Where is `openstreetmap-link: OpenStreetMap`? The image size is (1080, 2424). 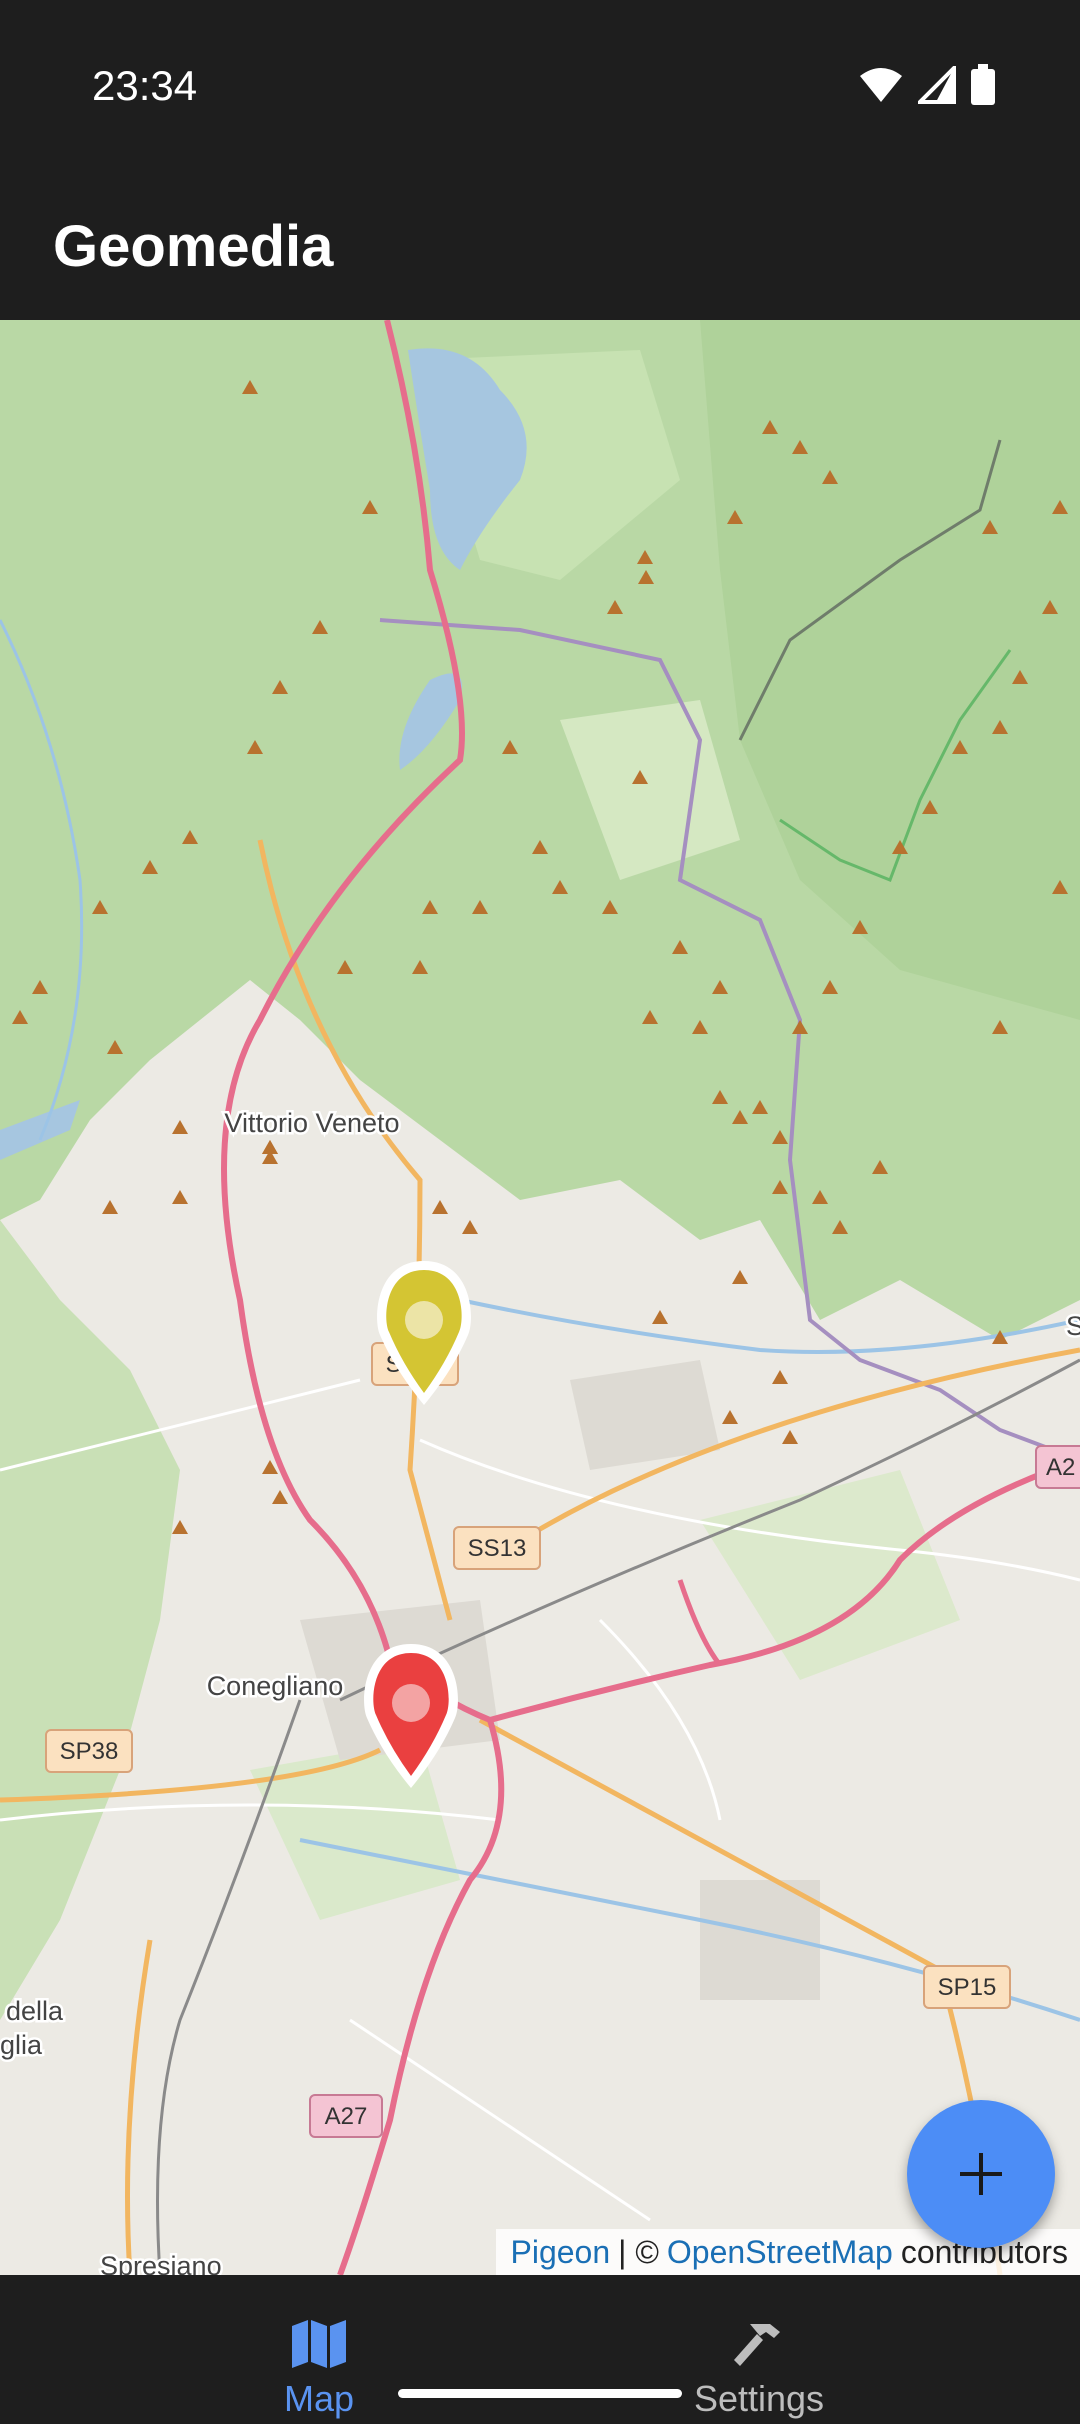 openstreetmap-link: OpenStreetMap is located at coordinates (780, 2252).